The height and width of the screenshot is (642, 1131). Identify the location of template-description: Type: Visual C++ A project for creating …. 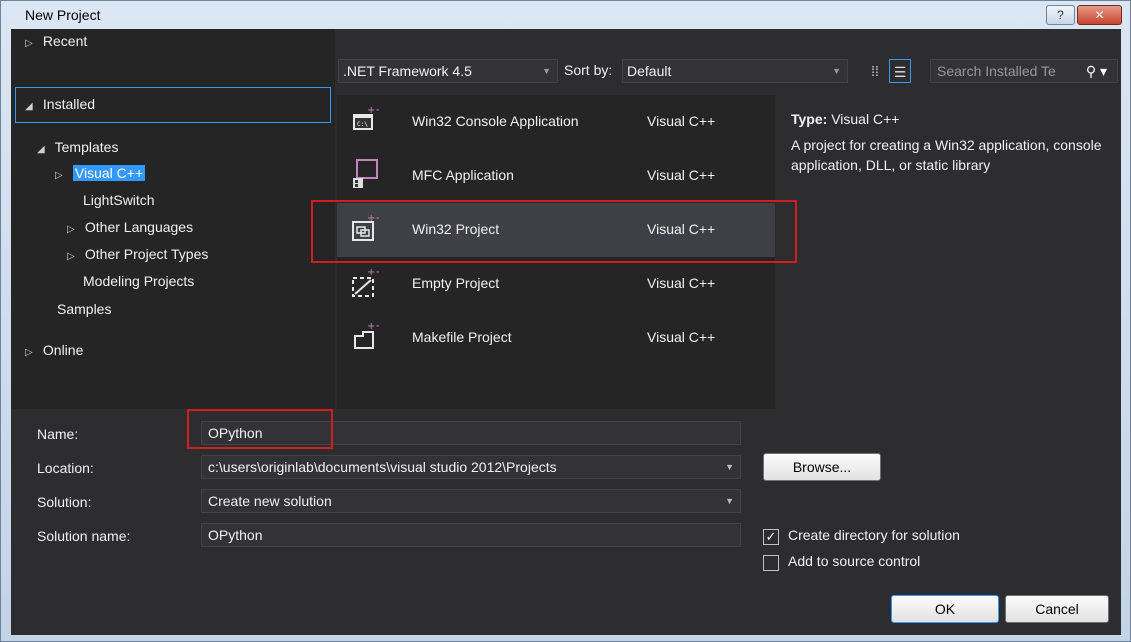
(956, 142).